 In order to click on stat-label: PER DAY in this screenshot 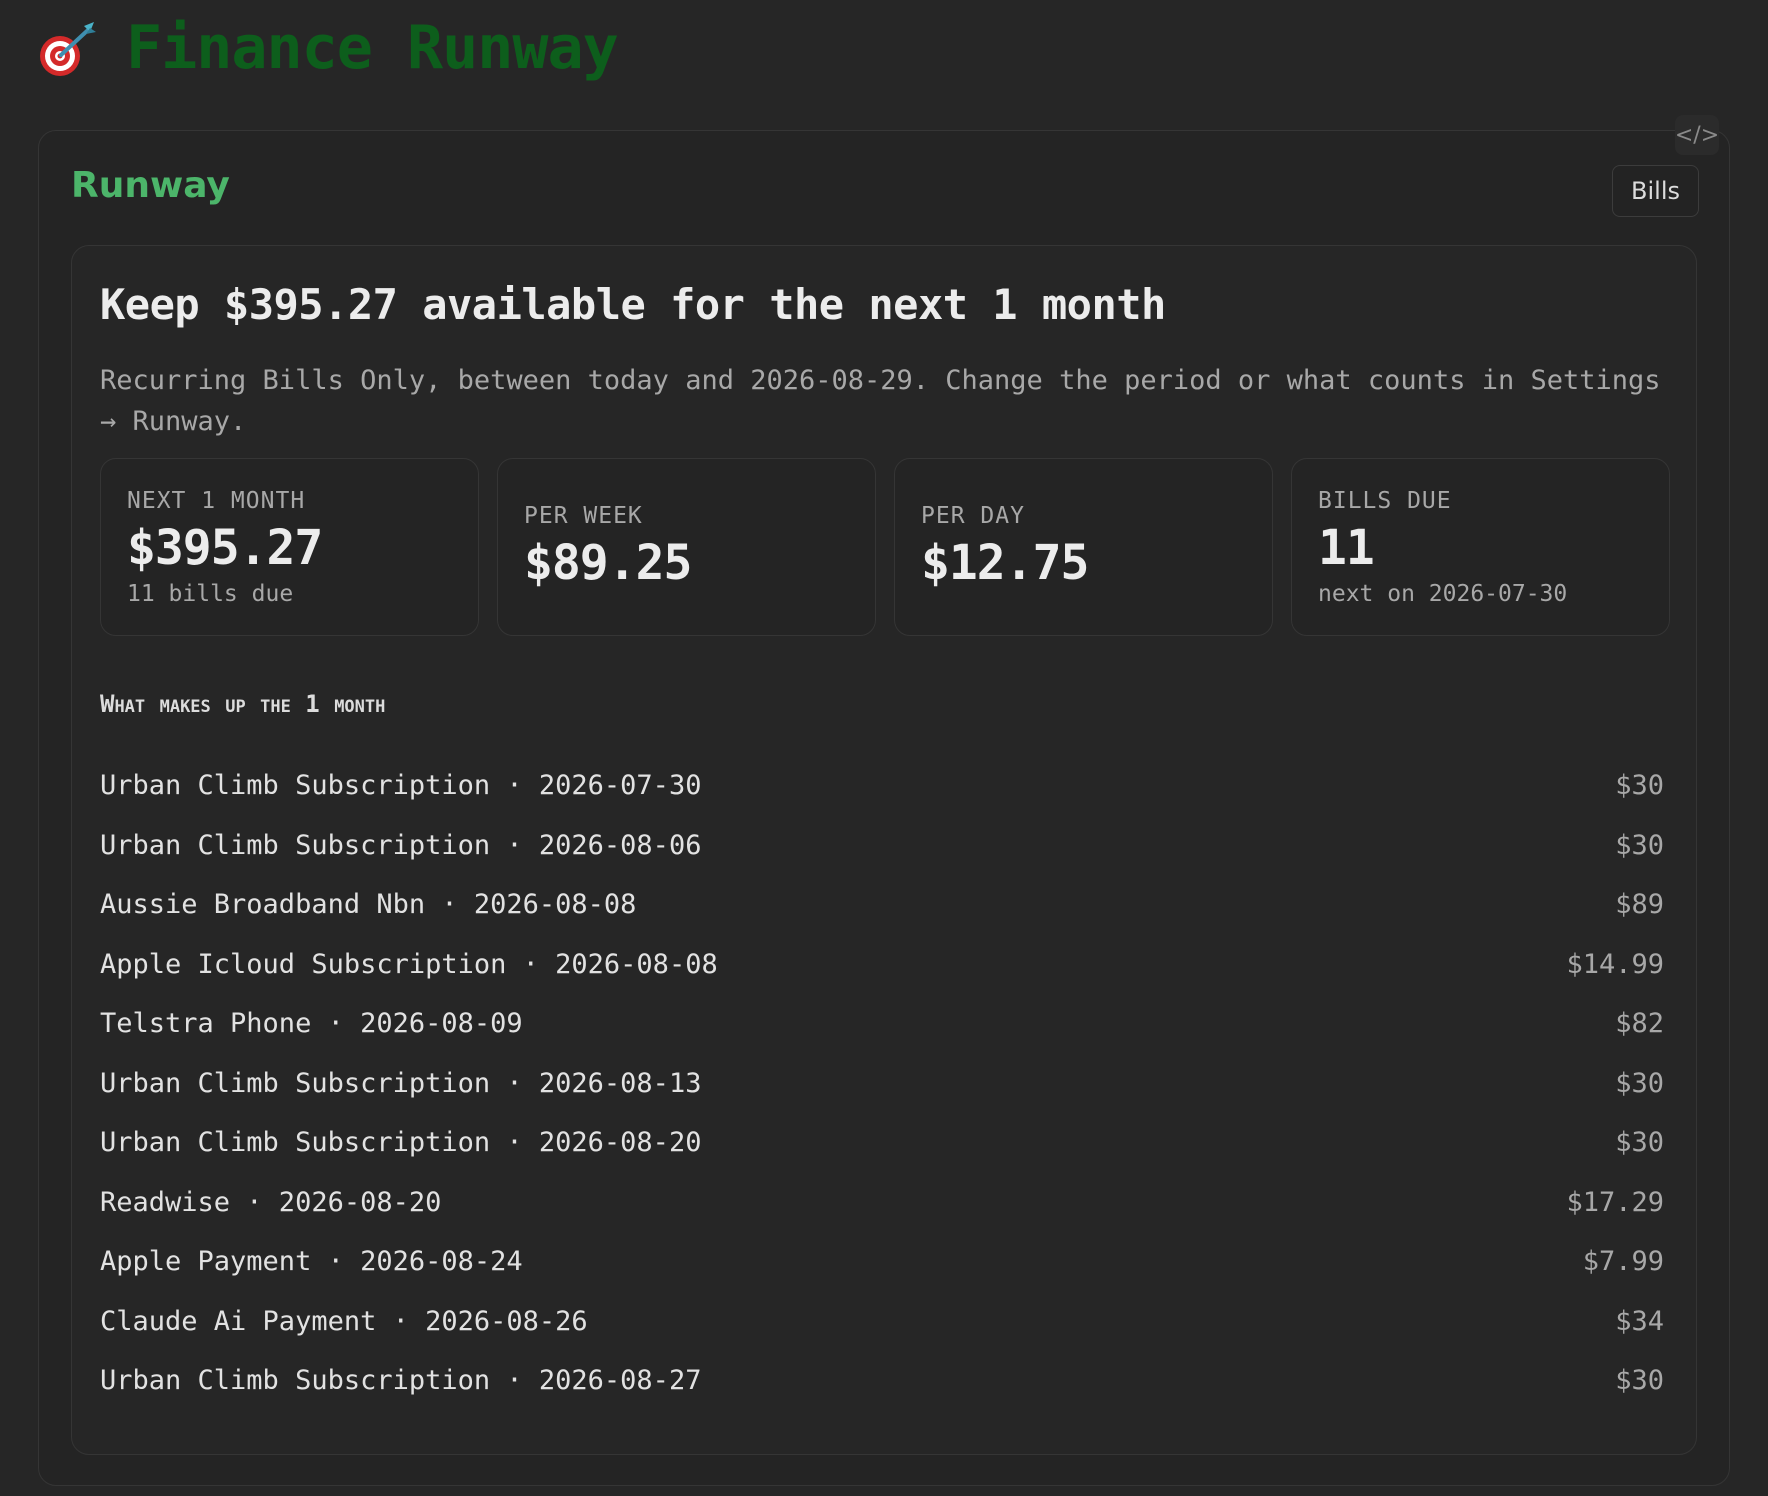, I will do `click(973, 516)`.